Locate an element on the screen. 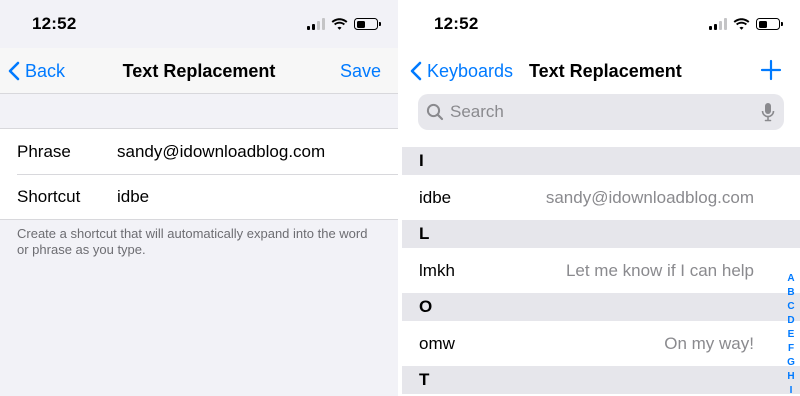 This screenshot has width=800, height=396. list-item: idbe sandy@idownloadblog.com is located at coordinates (601, 197).